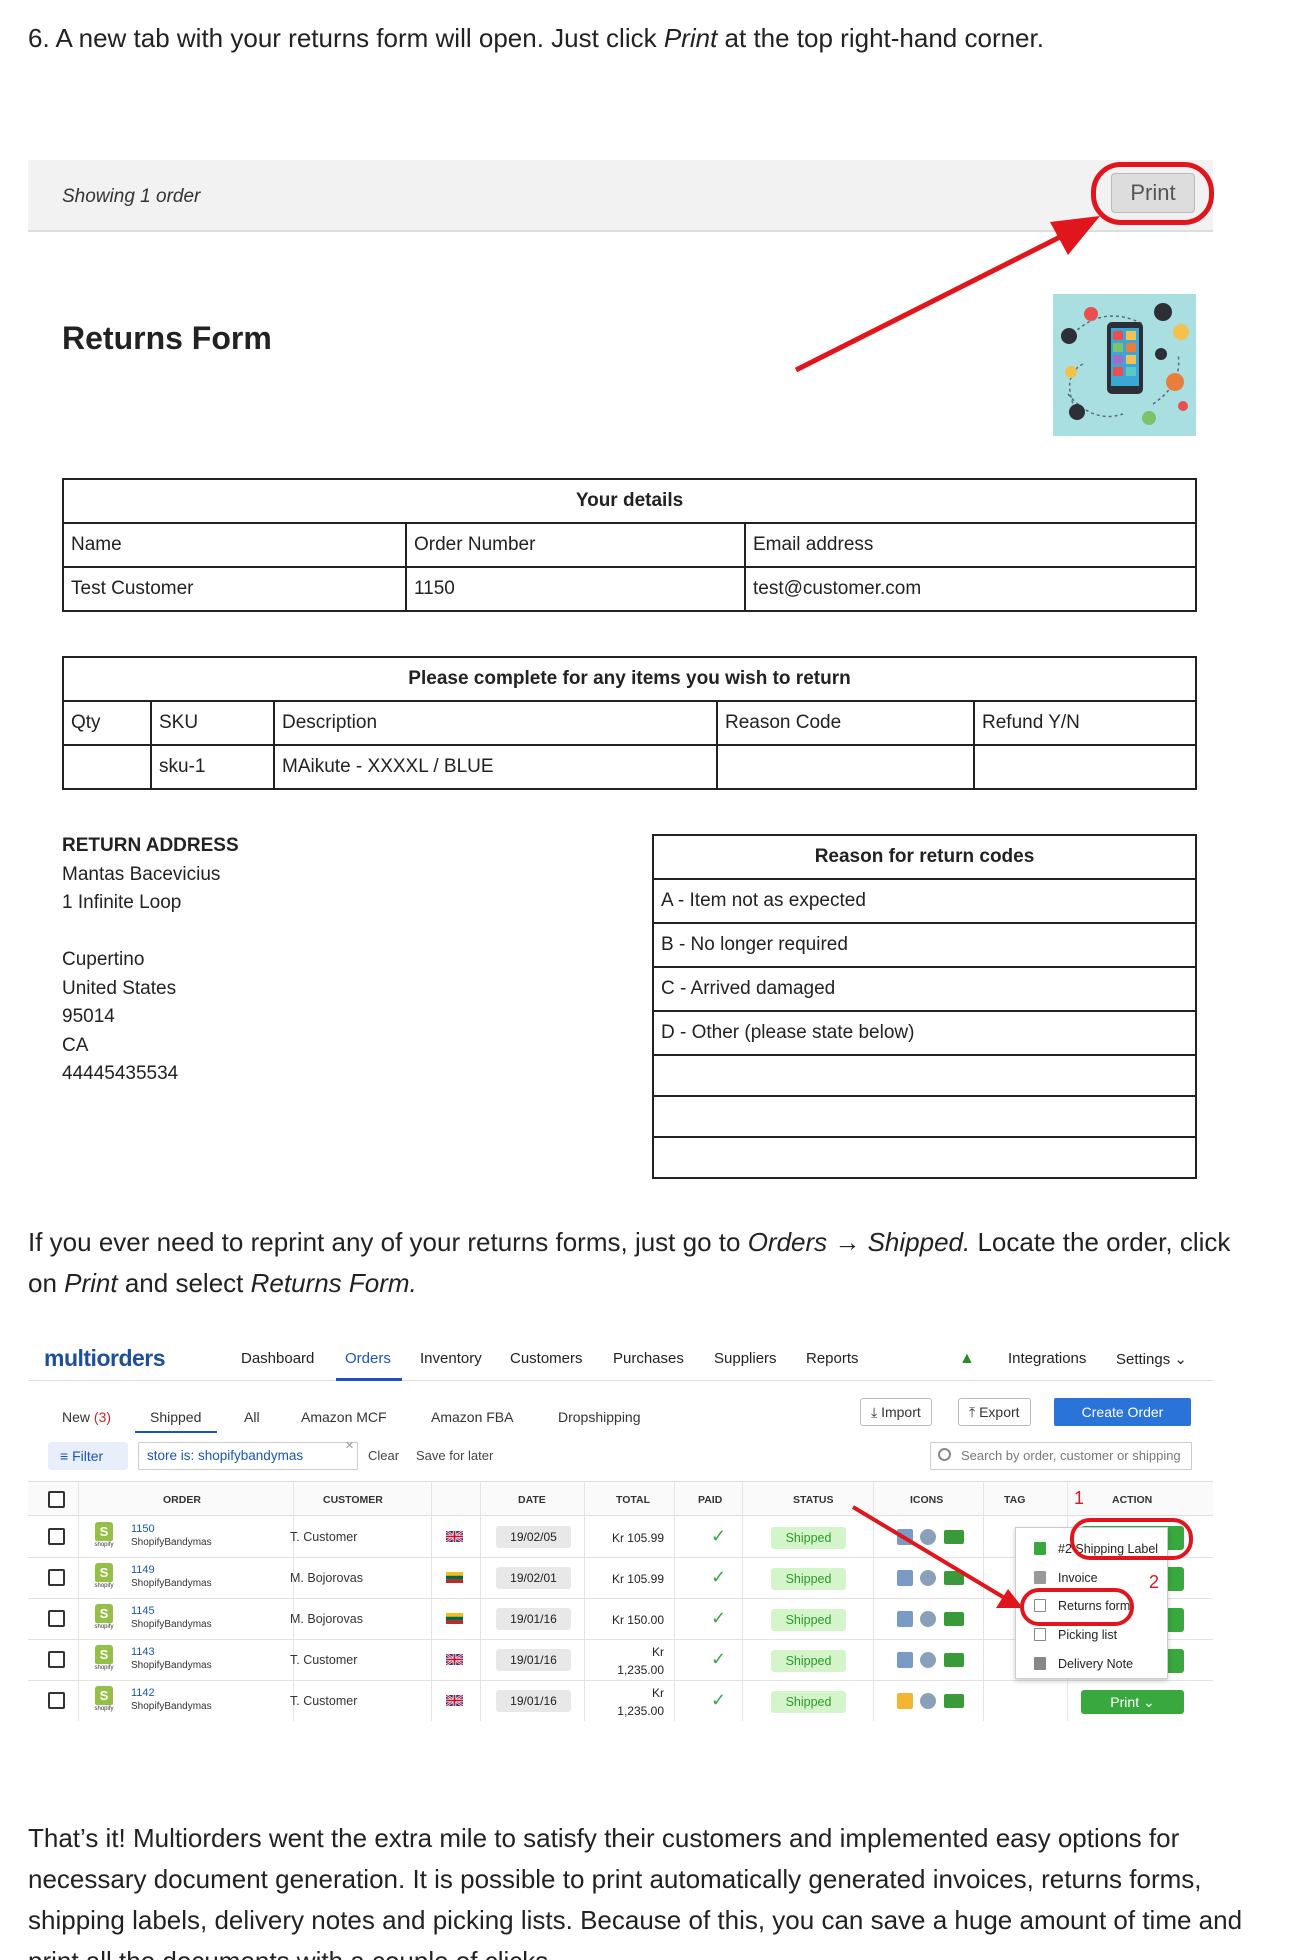 This screenshot has height=1960, width=1292. I want to click on col-total: TOTAL, so click(633, 1500).